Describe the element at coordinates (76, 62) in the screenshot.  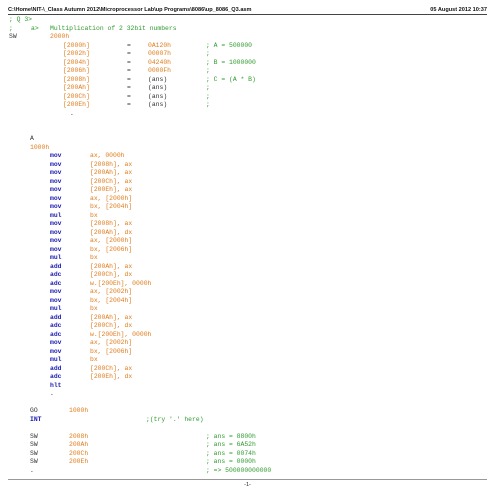
I see `memory-address: [2004h]` at that location.